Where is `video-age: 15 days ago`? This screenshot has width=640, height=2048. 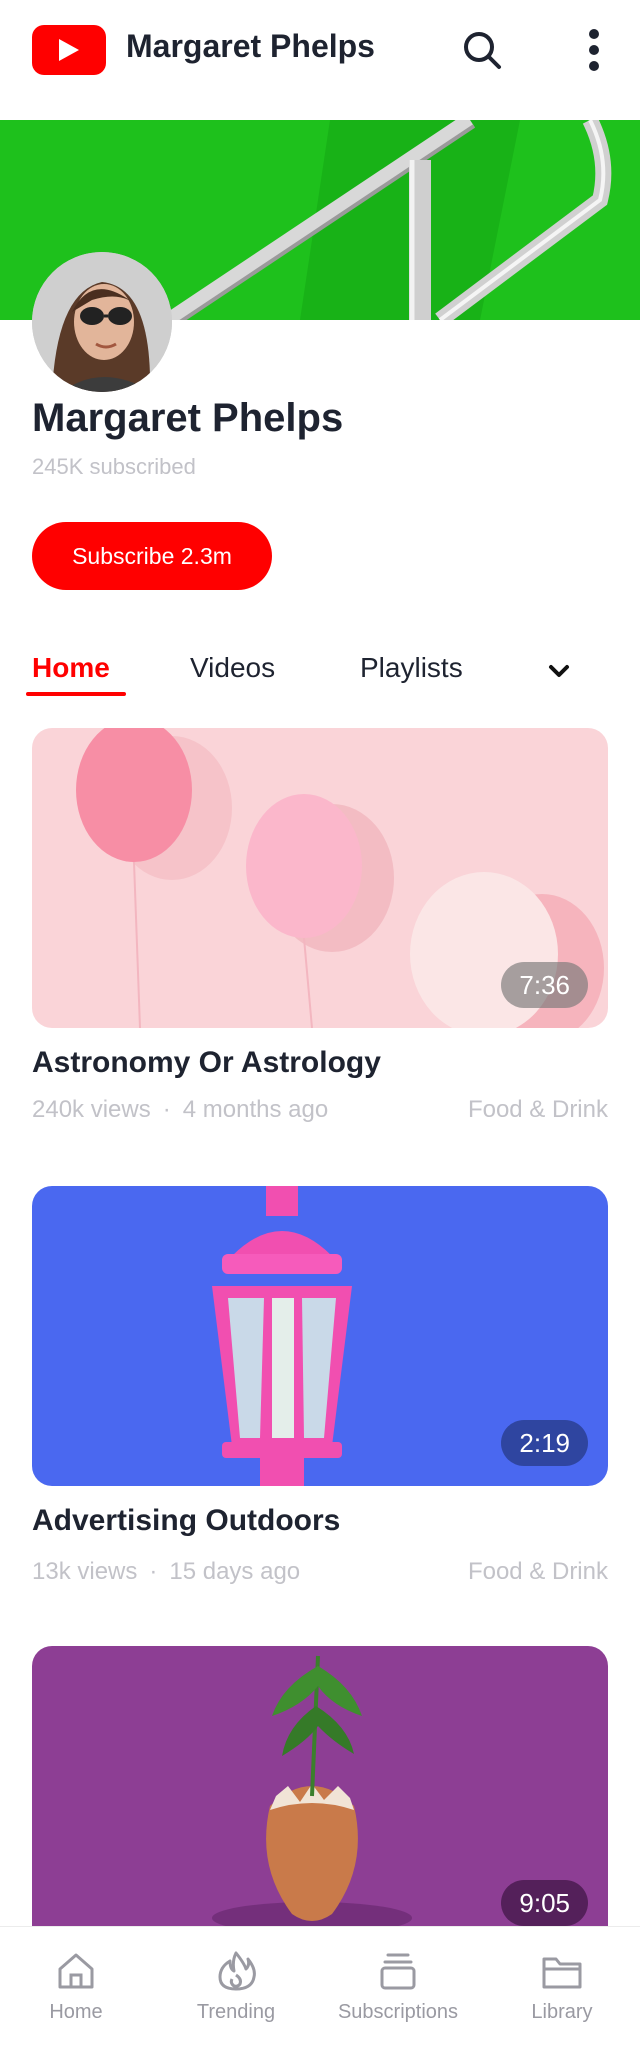
video-age: 15 days ago is located at coordinates (235, 1571).